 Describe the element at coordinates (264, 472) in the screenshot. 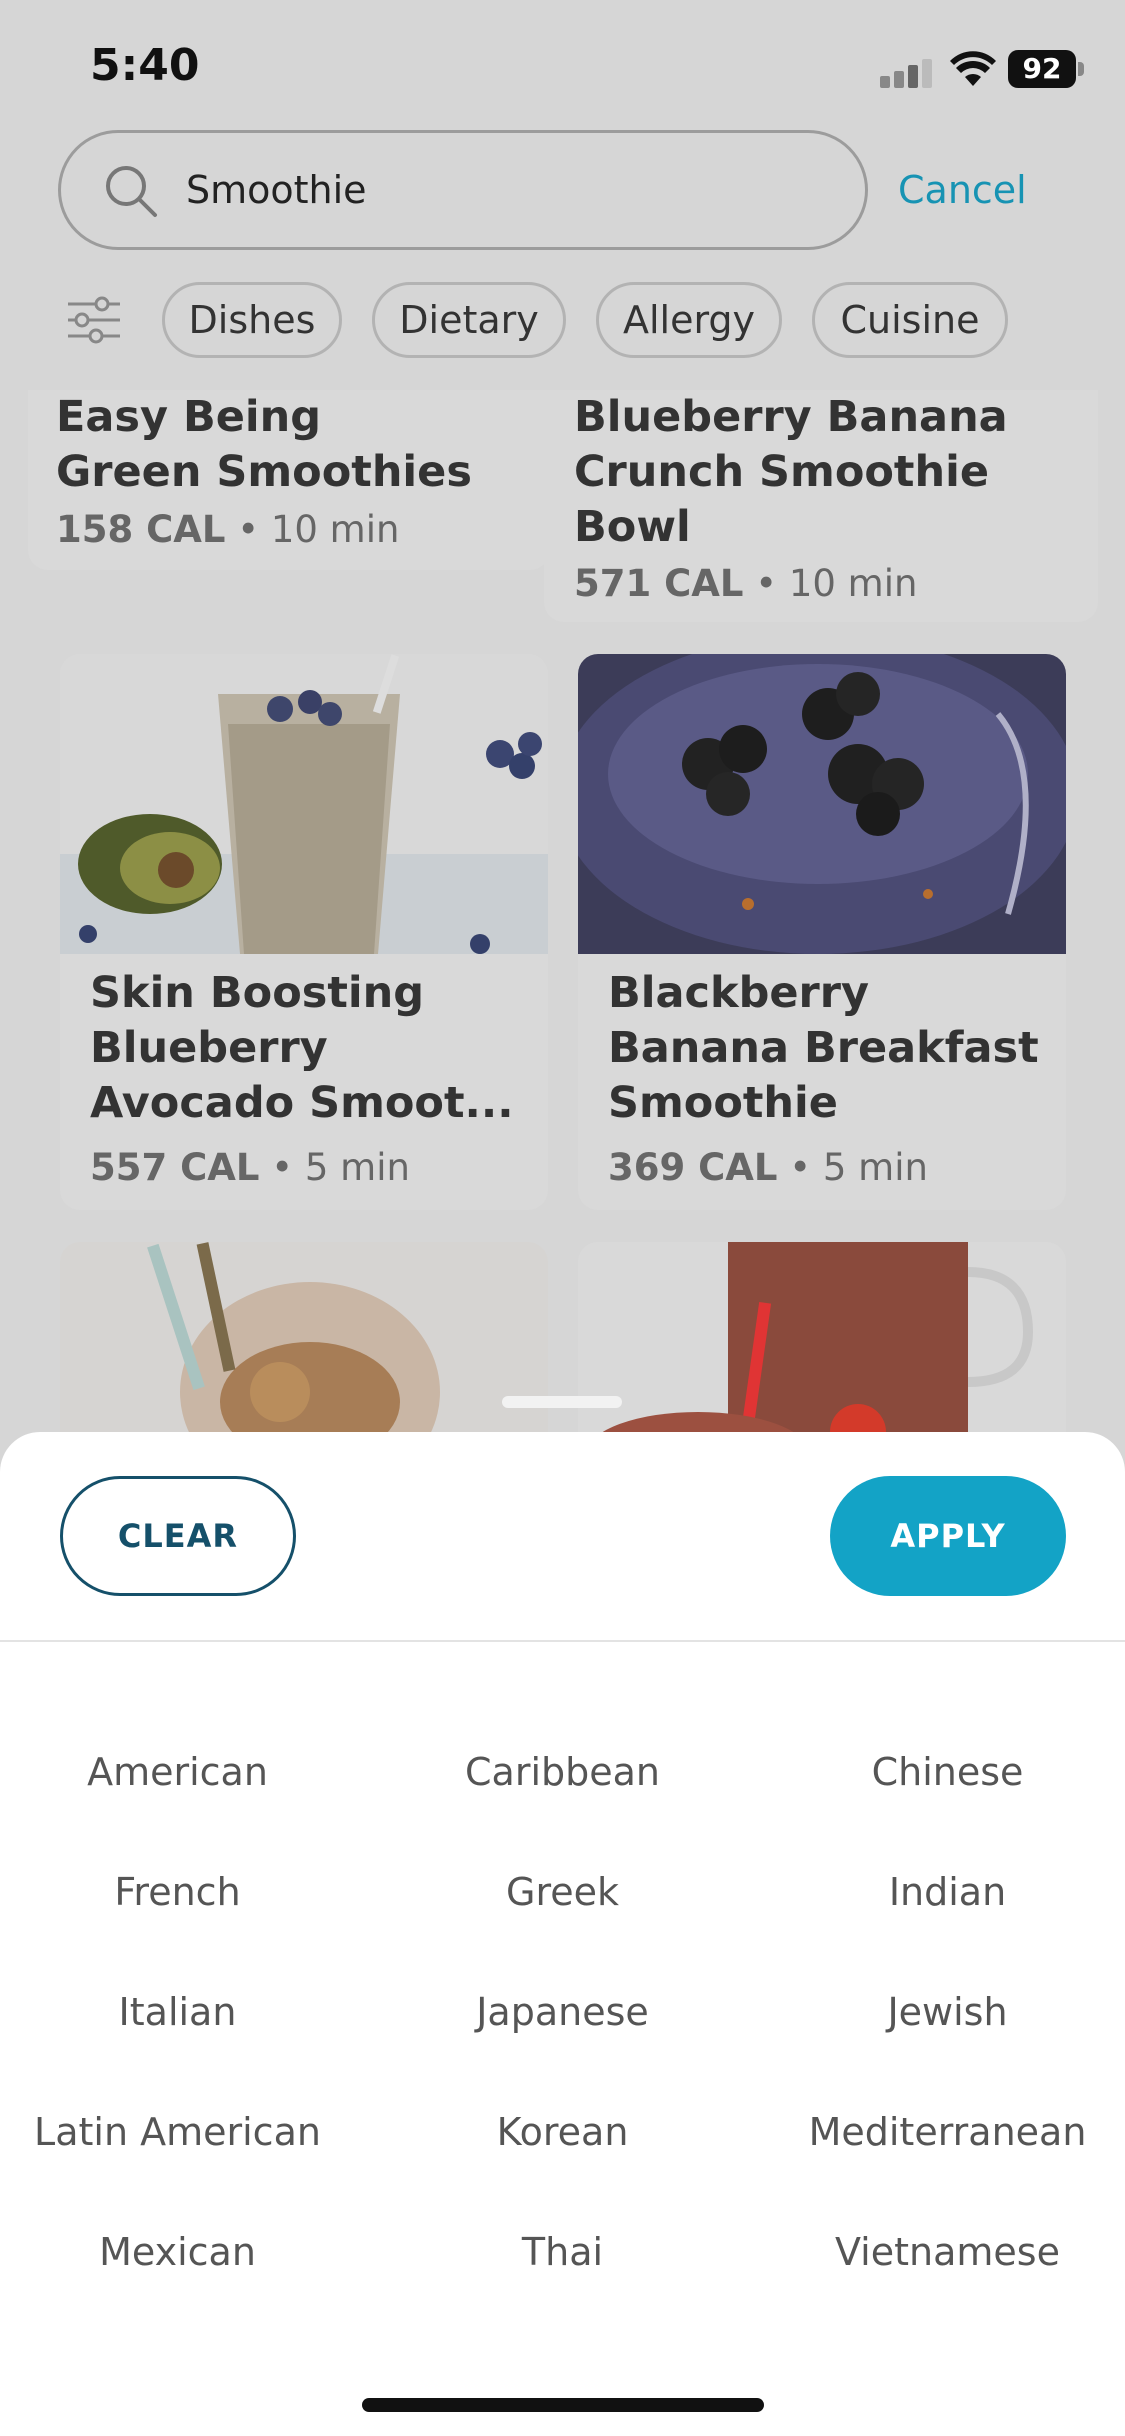

I see `recipe-title-line: Green Smoothies` at that location.